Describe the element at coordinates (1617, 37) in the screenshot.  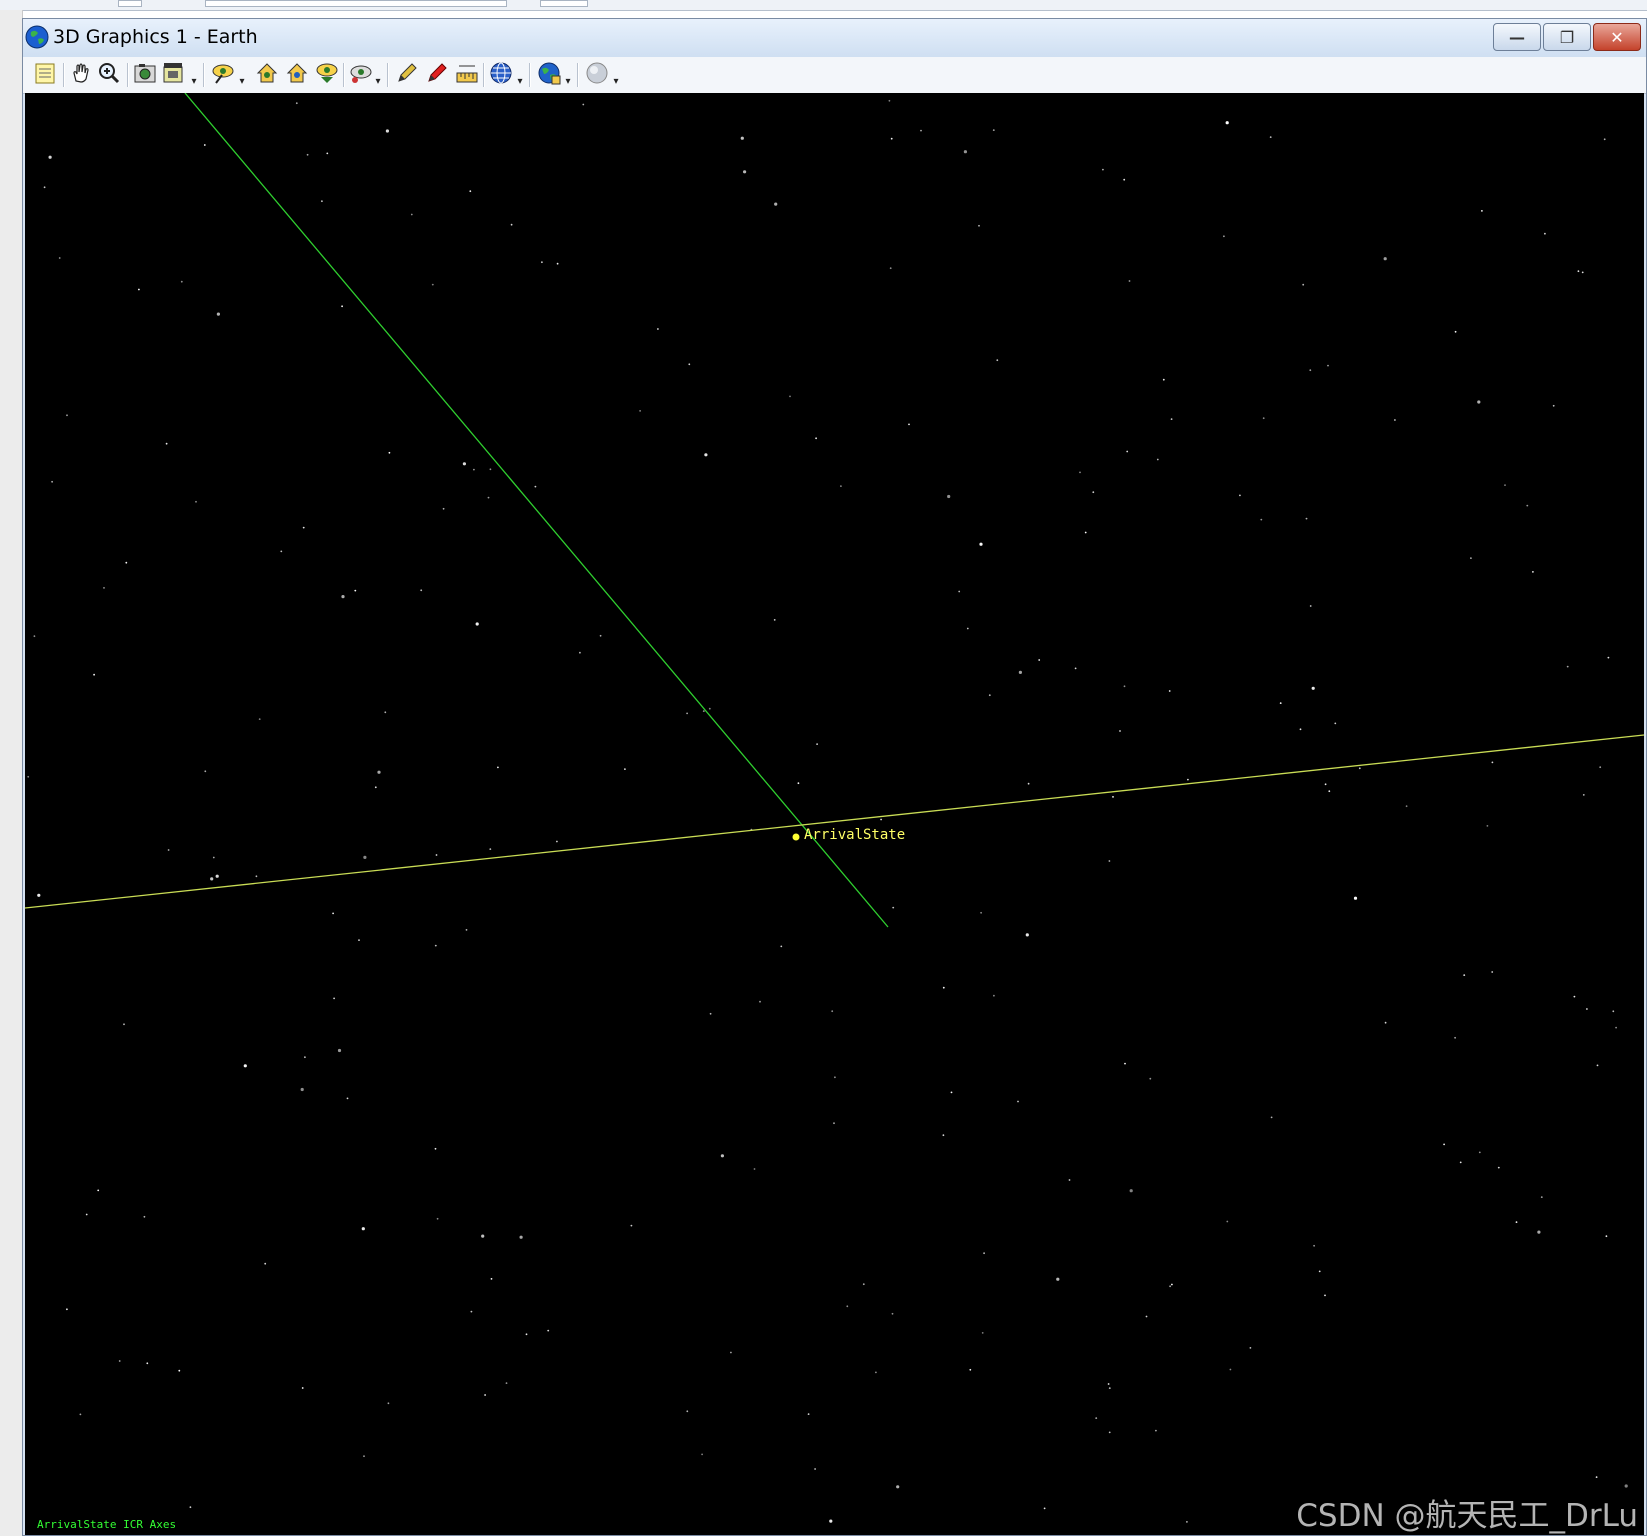
I see `close-button: ✕` at that location.